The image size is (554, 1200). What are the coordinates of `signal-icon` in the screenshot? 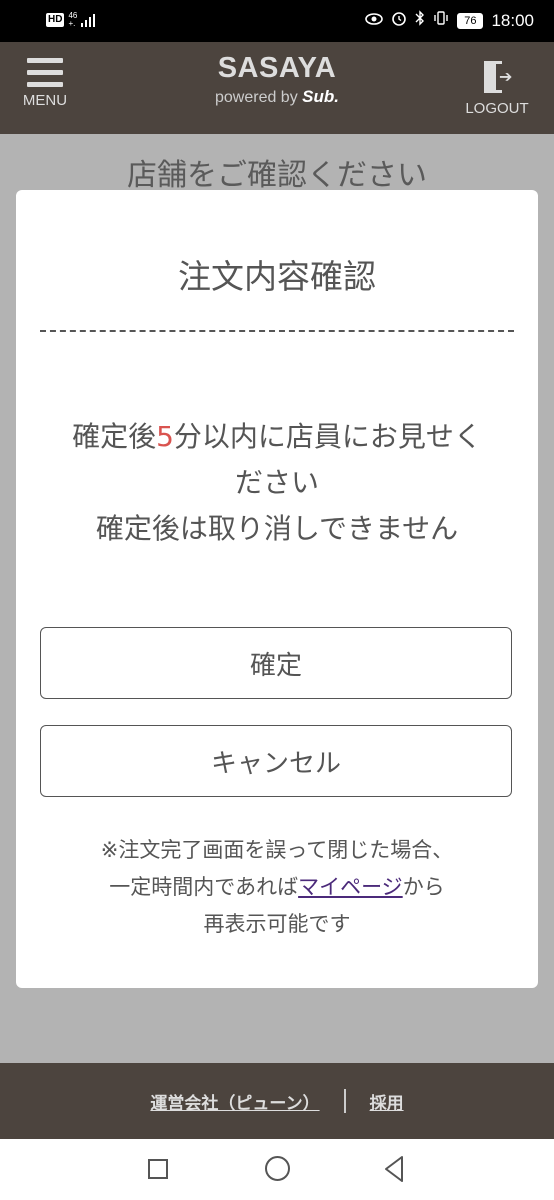 It's located at (88, 20).